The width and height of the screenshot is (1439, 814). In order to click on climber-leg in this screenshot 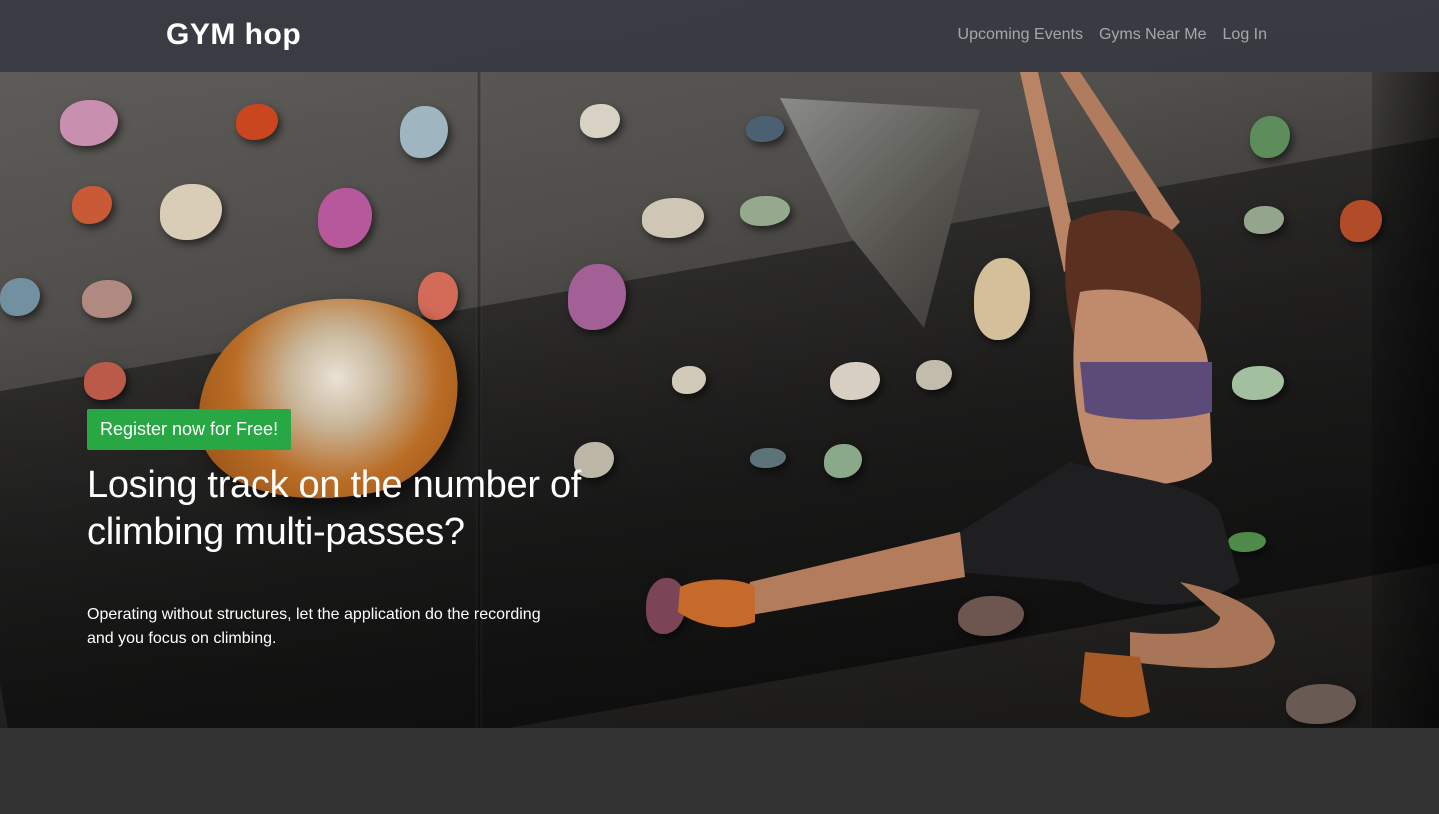, I will do `click(852, 574)`.